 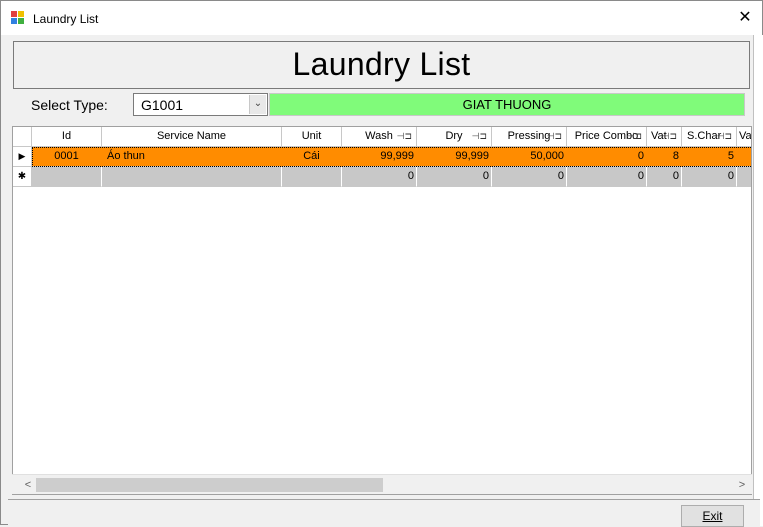 What do you see at coordinates (664, 157) in the screenshot?
I see `cell-vat: 8` at bounding box center [664, 157].